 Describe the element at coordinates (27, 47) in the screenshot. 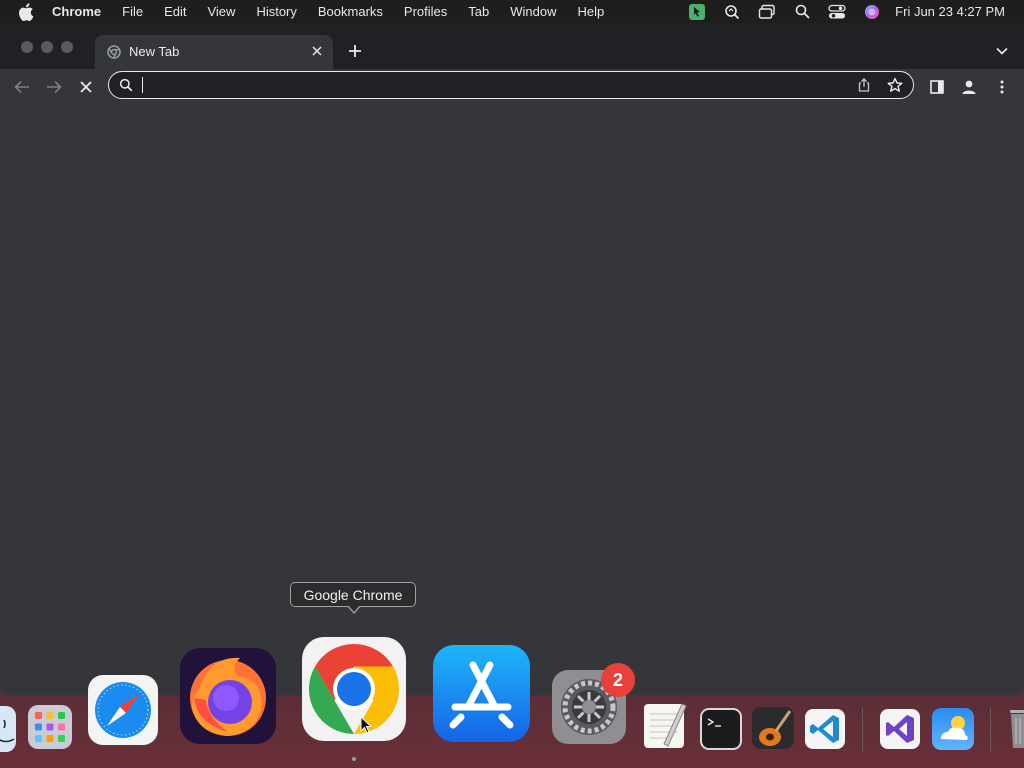

I see `window-close-button` at that location.